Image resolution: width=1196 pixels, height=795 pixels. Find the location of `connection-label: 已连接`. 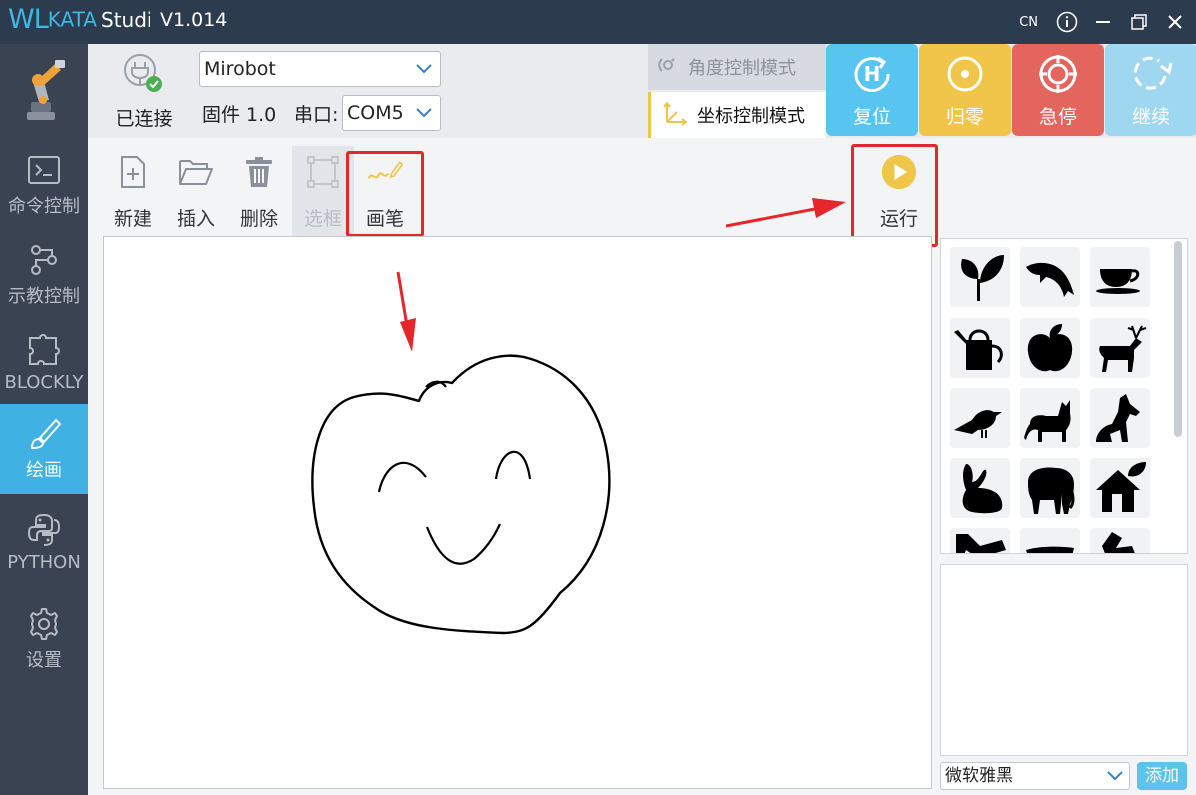

connection-label: 已连接 is located at coordinates (144, 119).